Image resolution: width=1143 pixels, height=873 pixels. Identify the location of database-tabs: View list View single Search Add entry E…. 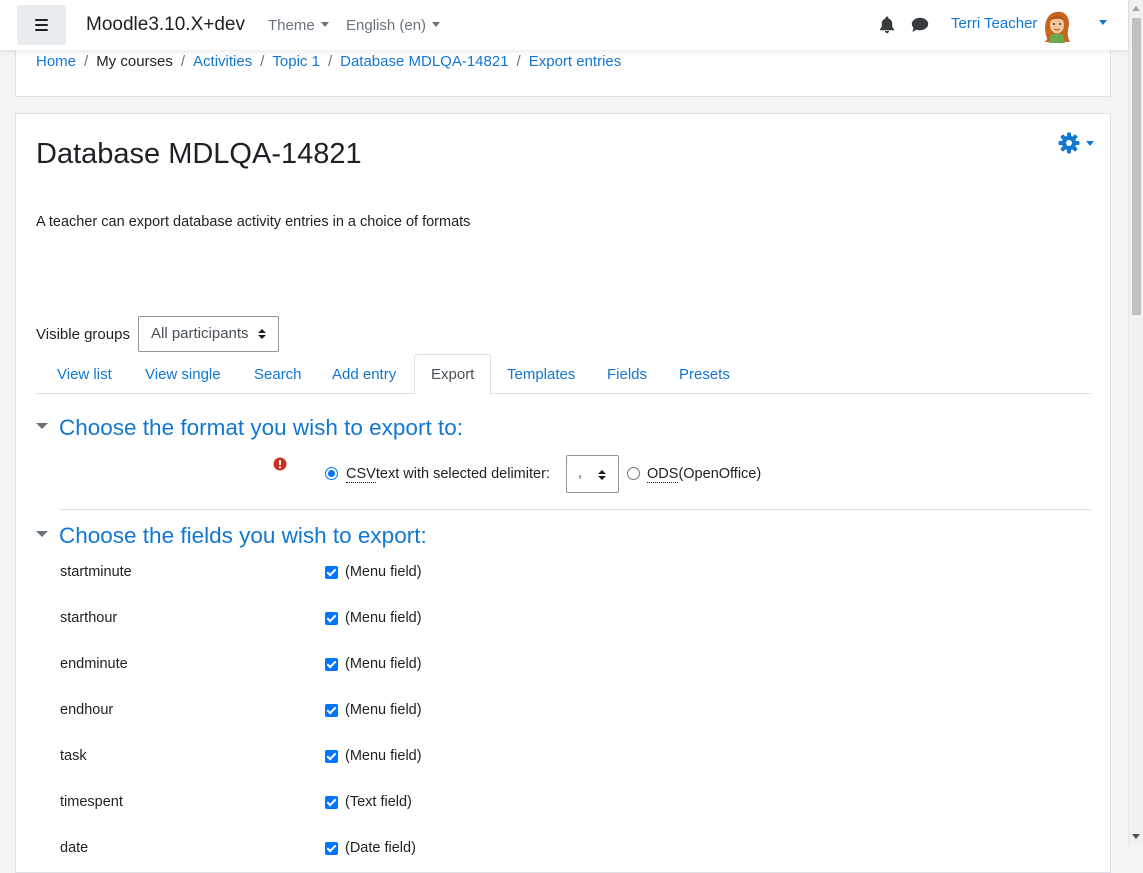
(563, 374).